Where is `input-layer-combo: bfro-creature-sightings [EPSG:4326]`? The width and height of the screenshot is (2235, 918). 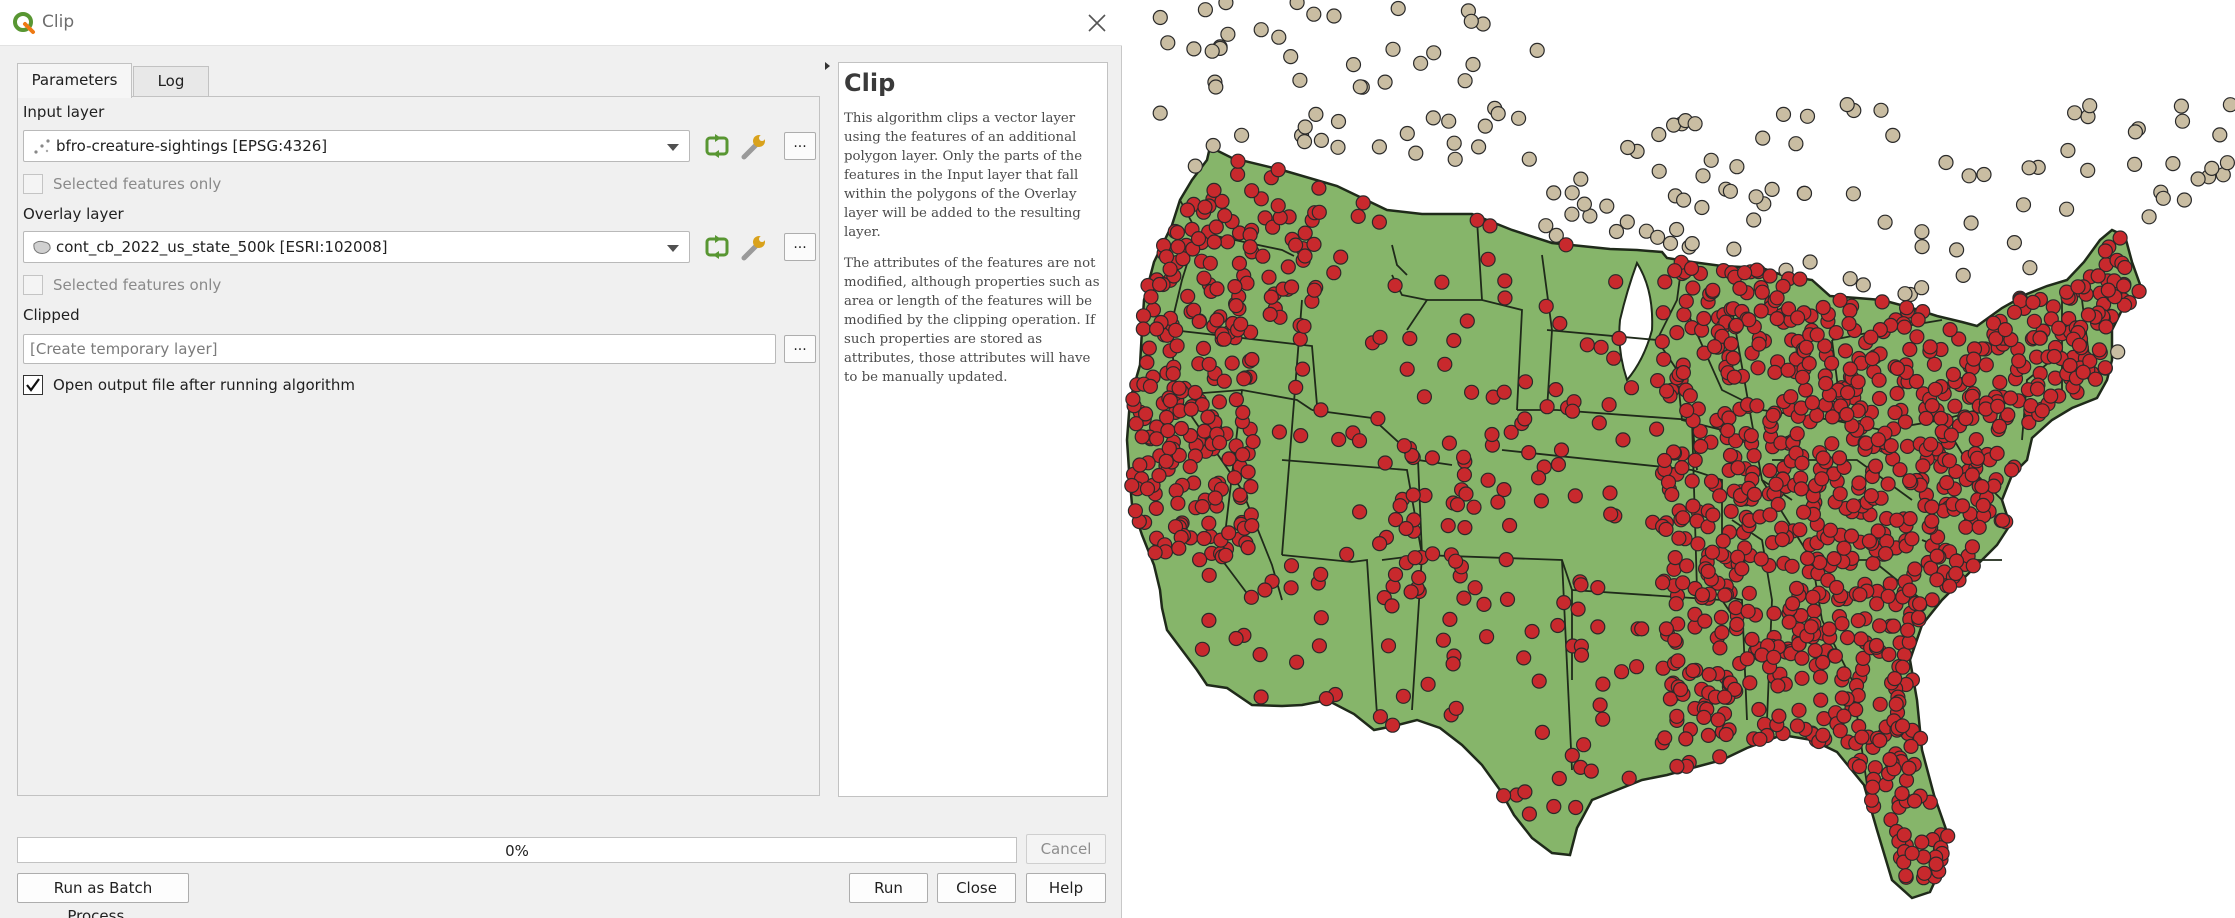
input-layer-combo: bfro-creature-sightings [EPSG:4326] is located at coordinates (356, 146).